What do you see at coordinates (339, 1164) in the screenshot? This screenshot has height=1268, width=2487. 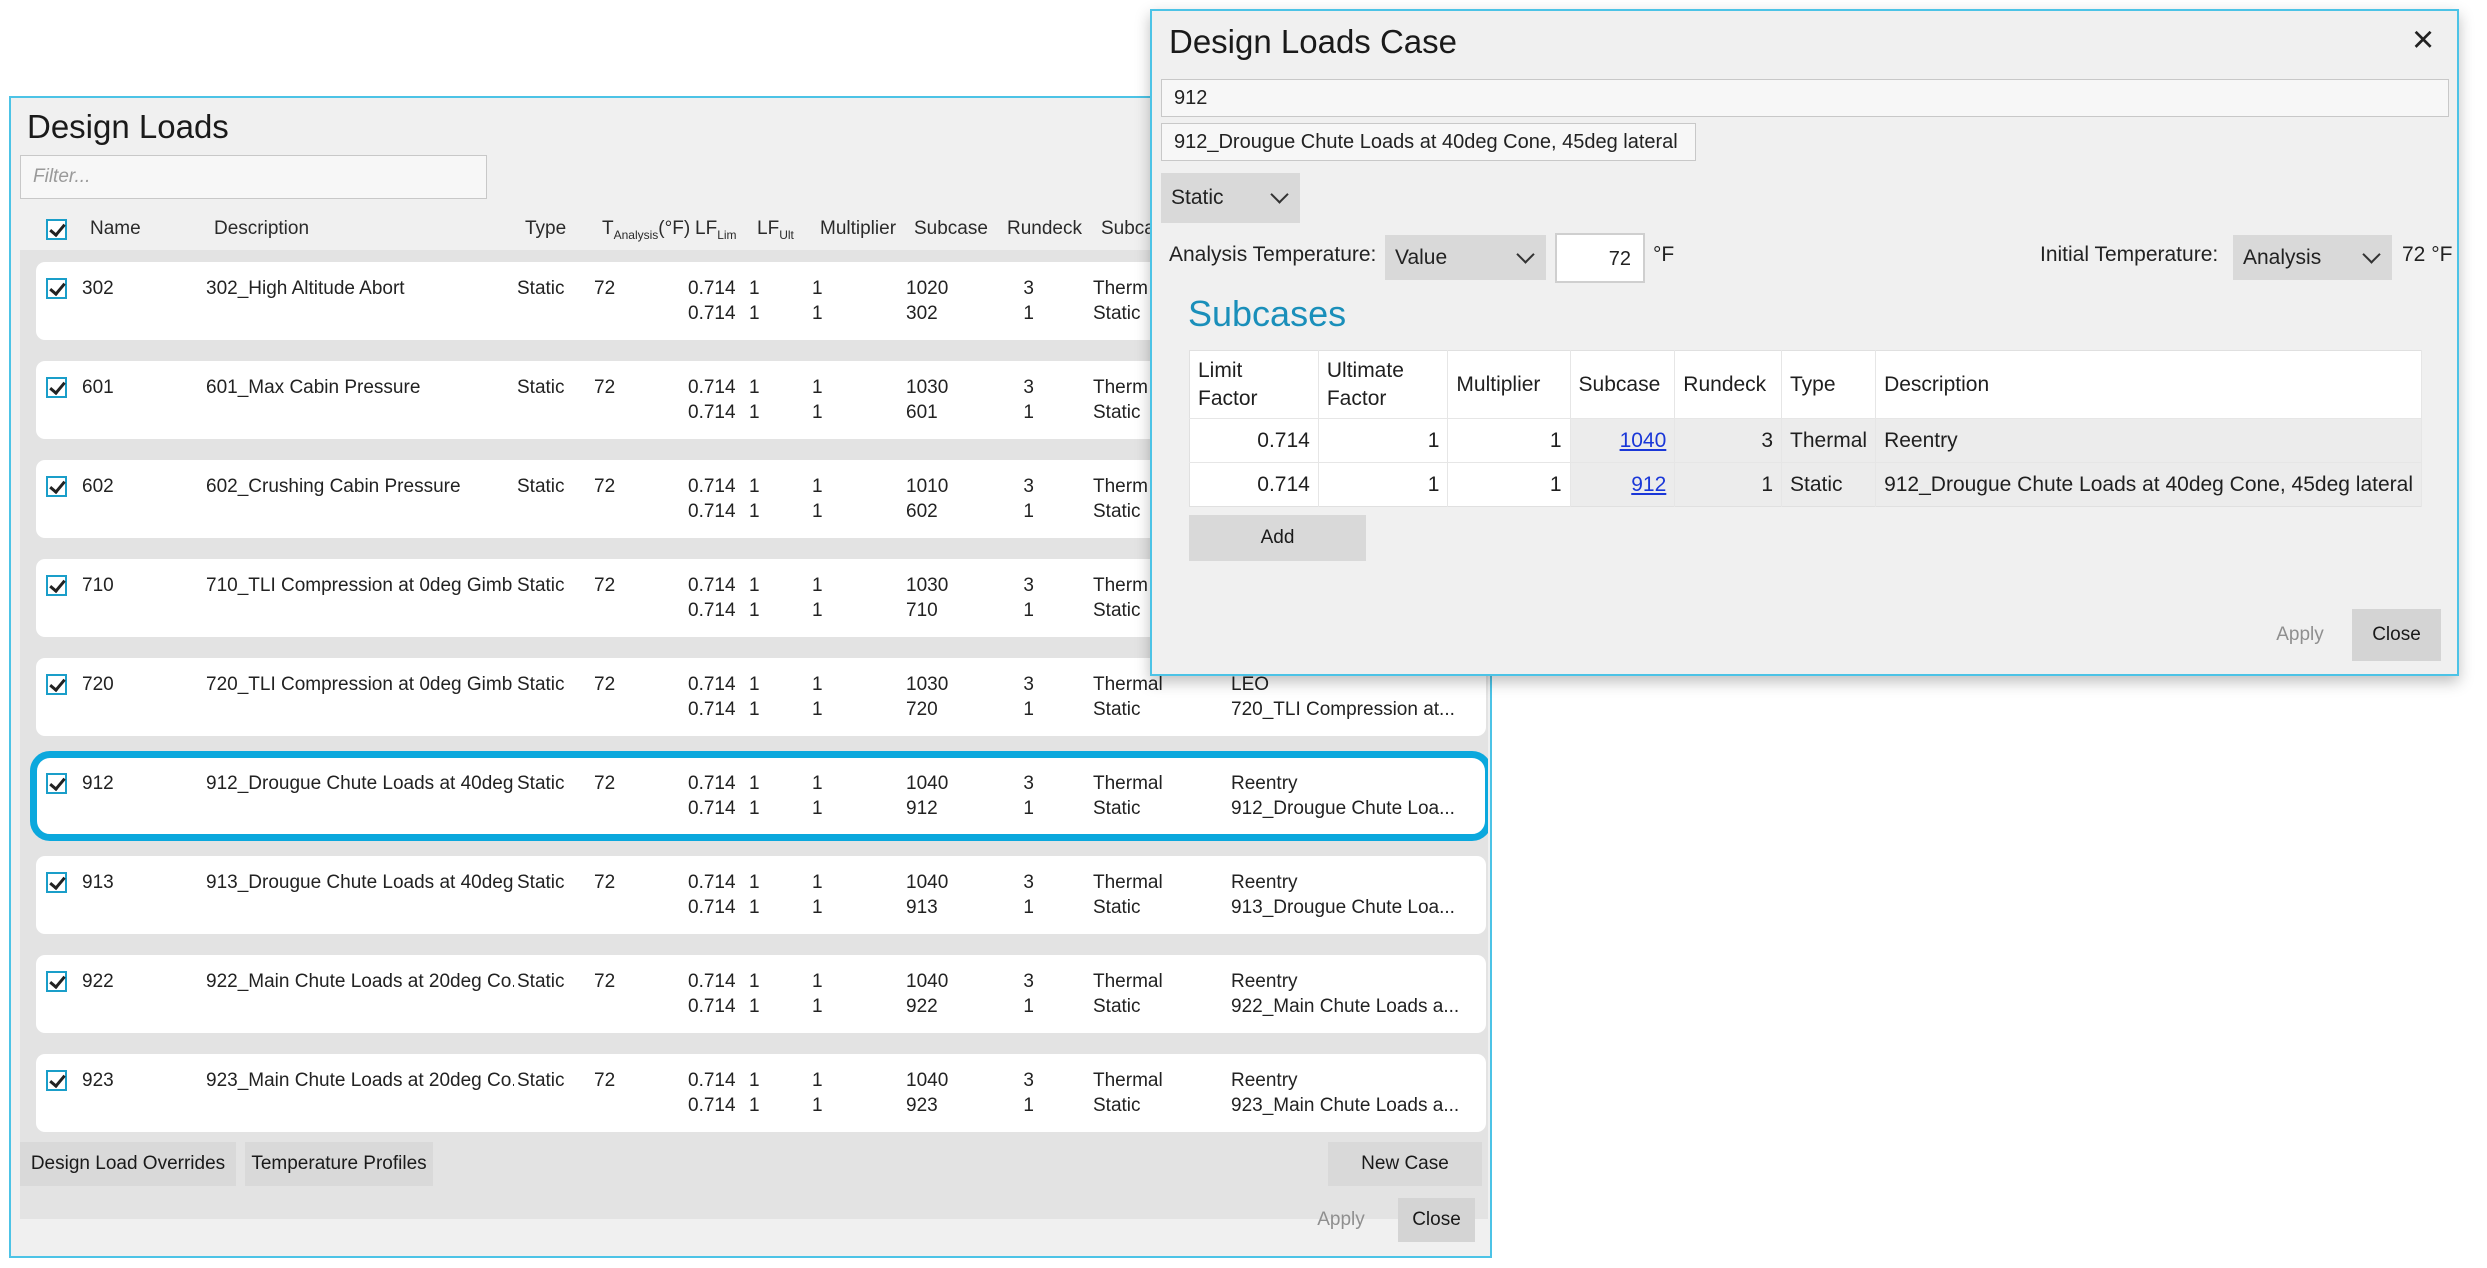 I see `temperature-profiles-button: Temperature Profiles` at bounding box center [339, 1164].